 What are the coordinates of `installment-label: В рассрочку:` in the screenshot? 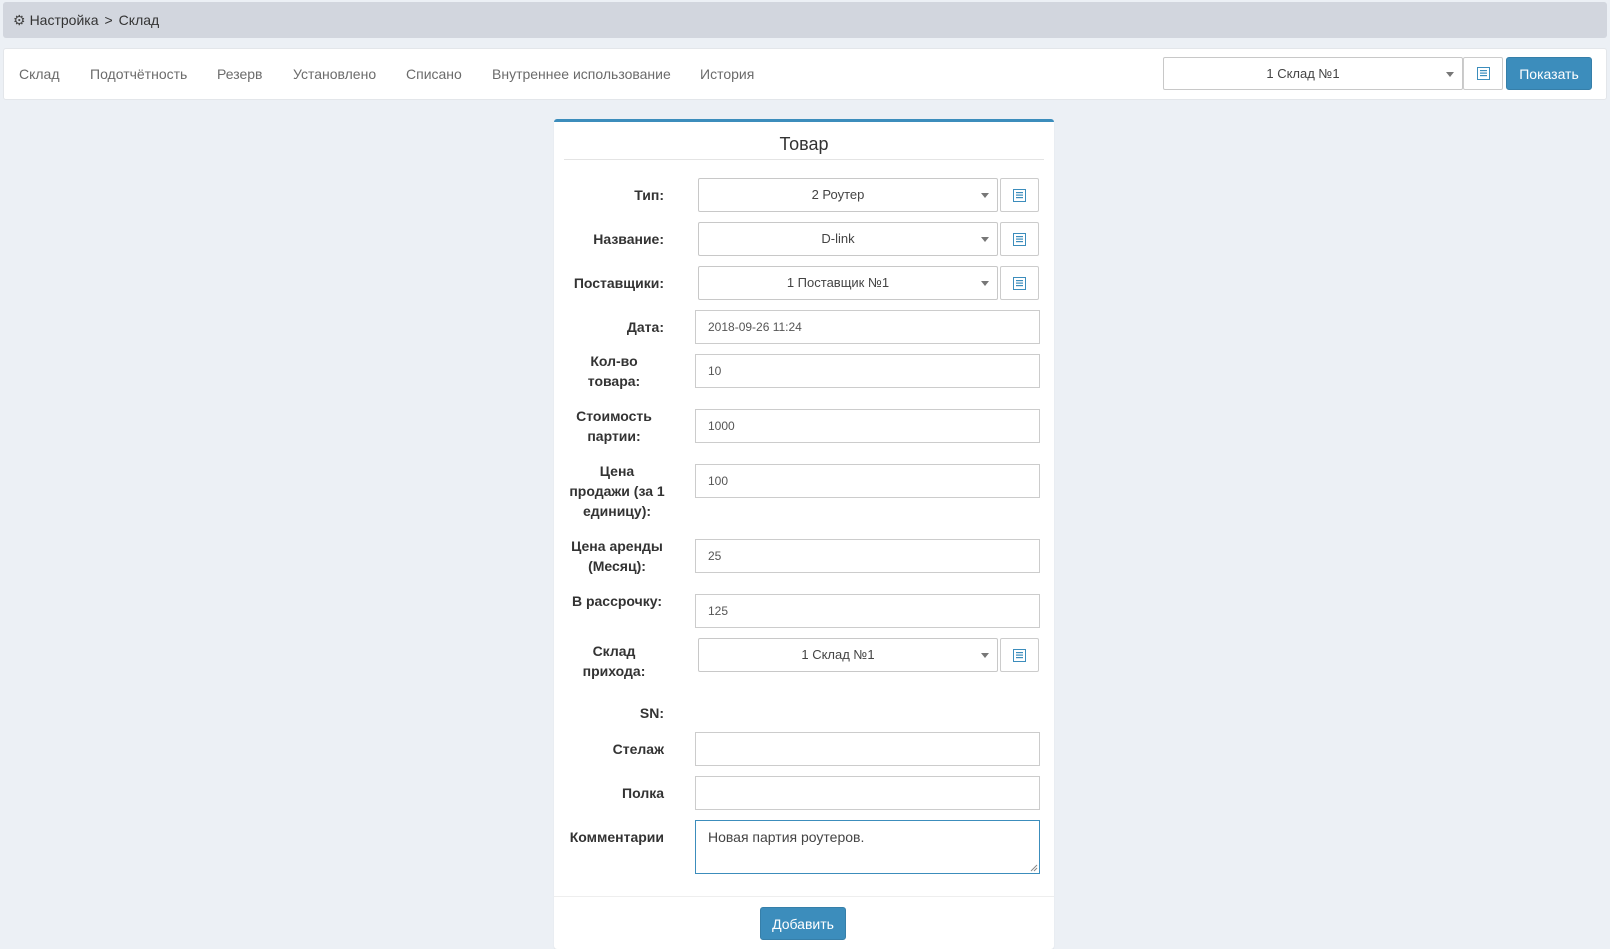 It's located at (617, 601).